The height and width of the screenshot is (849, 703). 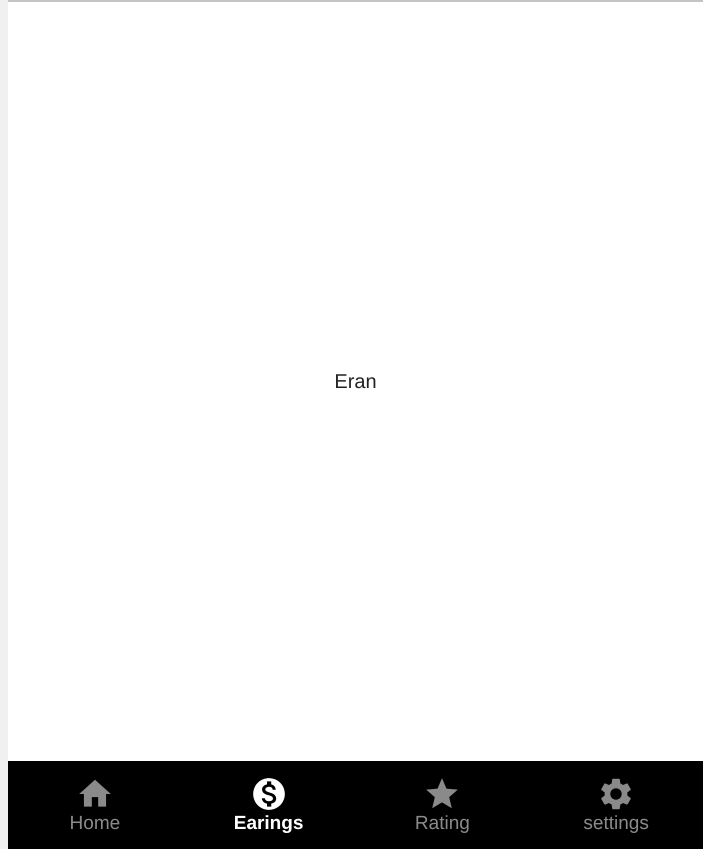 I want to click on nav-tab: Earings, so click(x=269, y=805).